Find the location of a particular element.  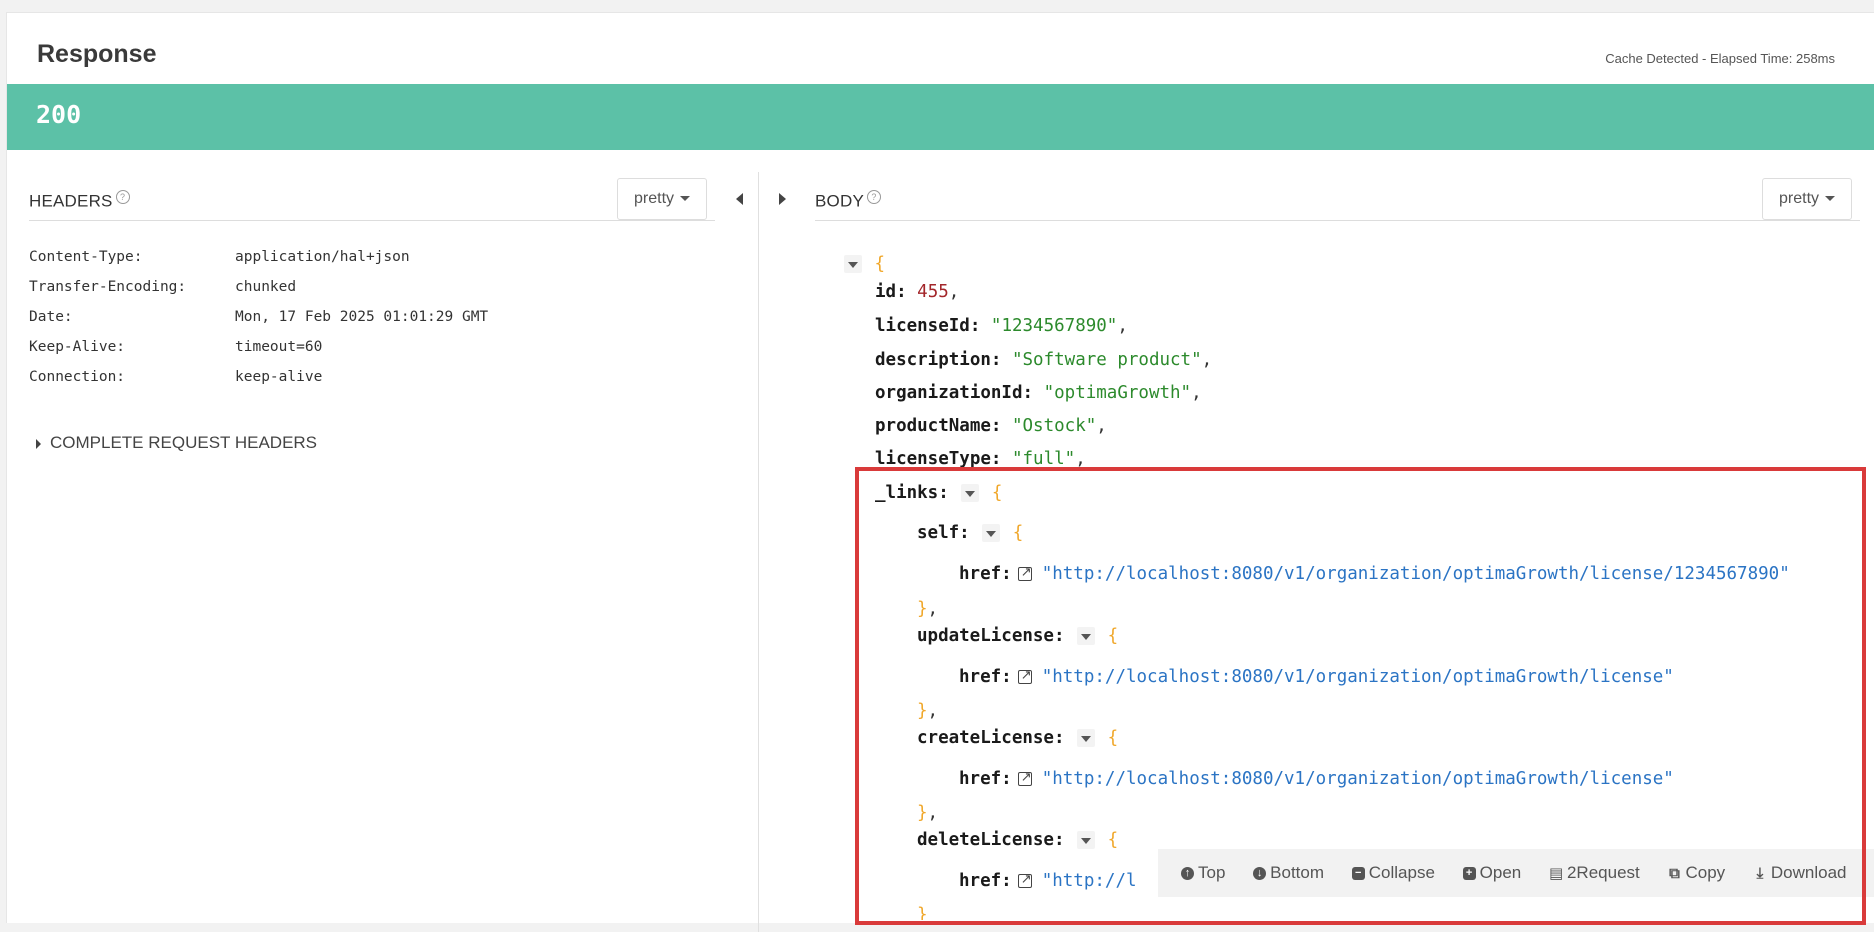

json-delete-line: deleteLicense: { is located at coordinates (1018, 840).